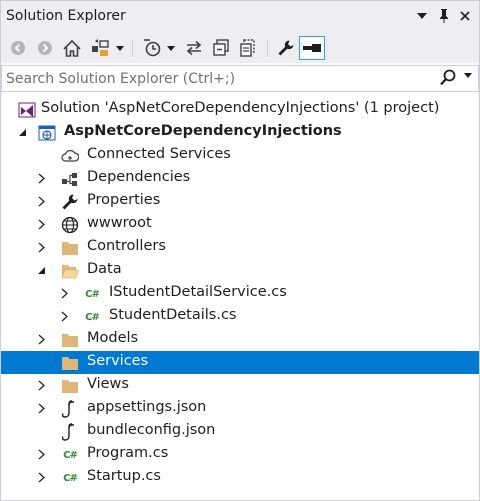  What do you see at coordinates (240, 339) in the screenshot?
I see `tree-item-models: Models` at bounding box center [240, 339].